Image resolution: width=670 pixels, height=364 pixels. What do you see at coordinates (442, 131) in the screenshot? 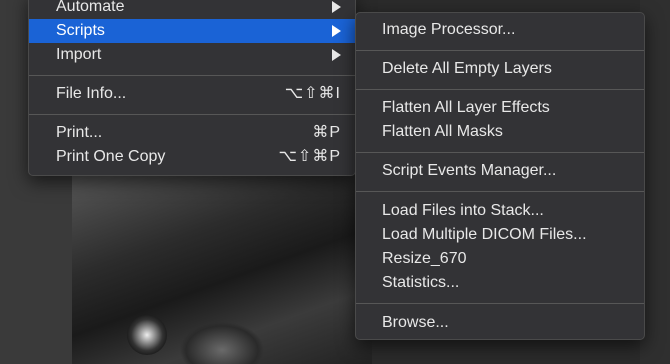
I see `menu-item-label: Flatten All Masks` at bounding box center [442, 131].